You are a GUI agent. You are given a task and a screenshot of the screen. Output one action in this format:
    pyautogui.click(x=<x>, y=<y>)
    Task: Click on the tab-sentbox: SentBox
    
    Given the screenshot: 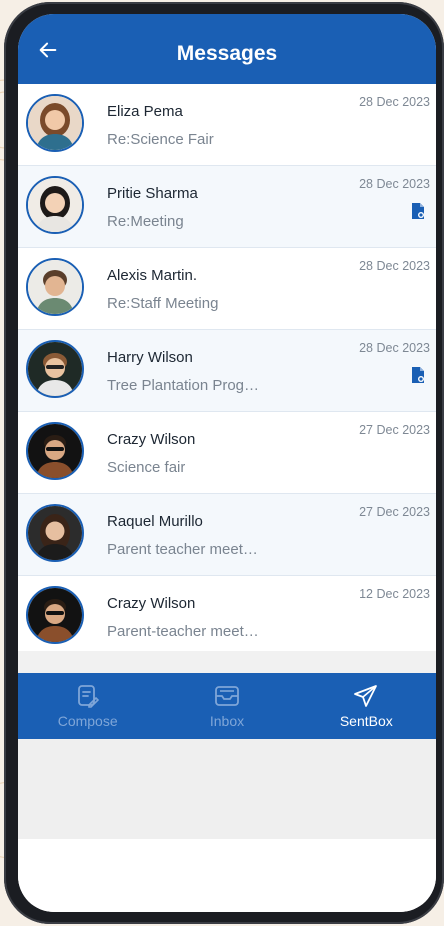 What is the action you would take?
    pyautogui.click(x=366, y=706)
    